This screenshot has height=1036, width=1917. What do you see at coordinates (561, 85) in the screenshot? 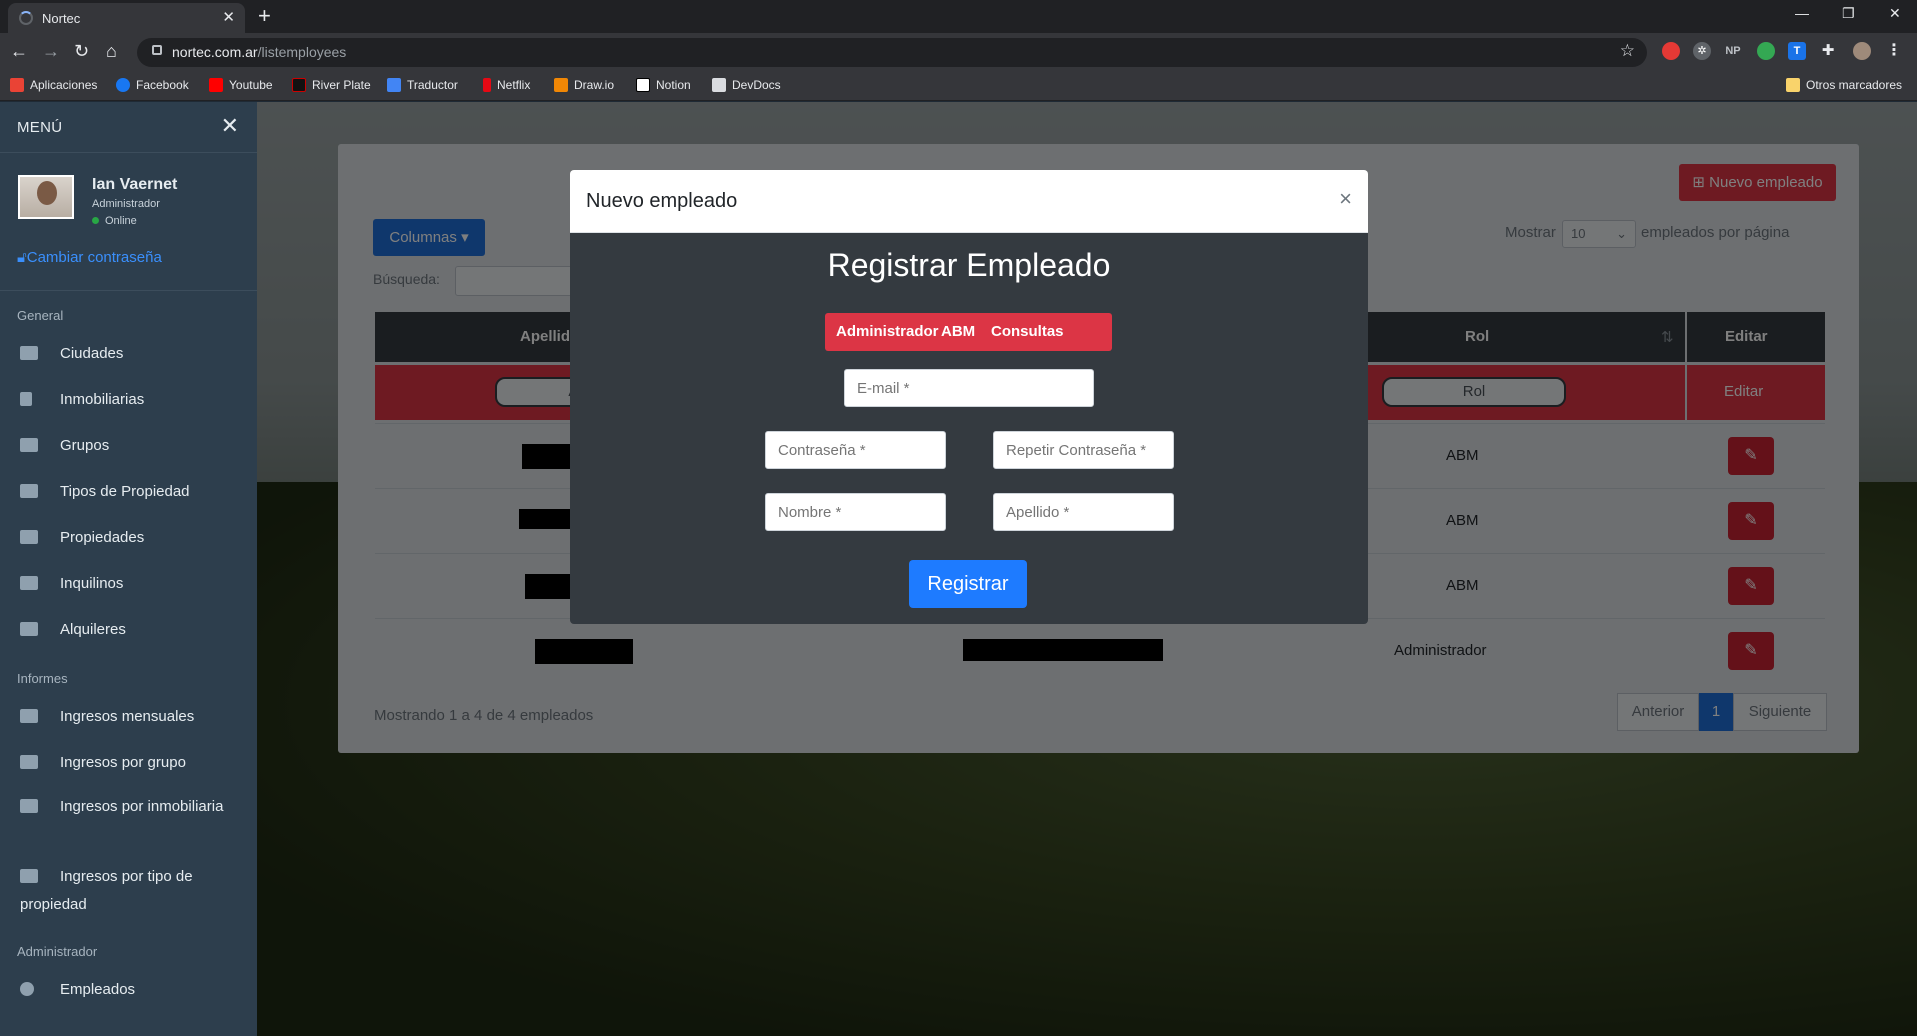
I see `drawio-icon` at bounding box center [561, 85].